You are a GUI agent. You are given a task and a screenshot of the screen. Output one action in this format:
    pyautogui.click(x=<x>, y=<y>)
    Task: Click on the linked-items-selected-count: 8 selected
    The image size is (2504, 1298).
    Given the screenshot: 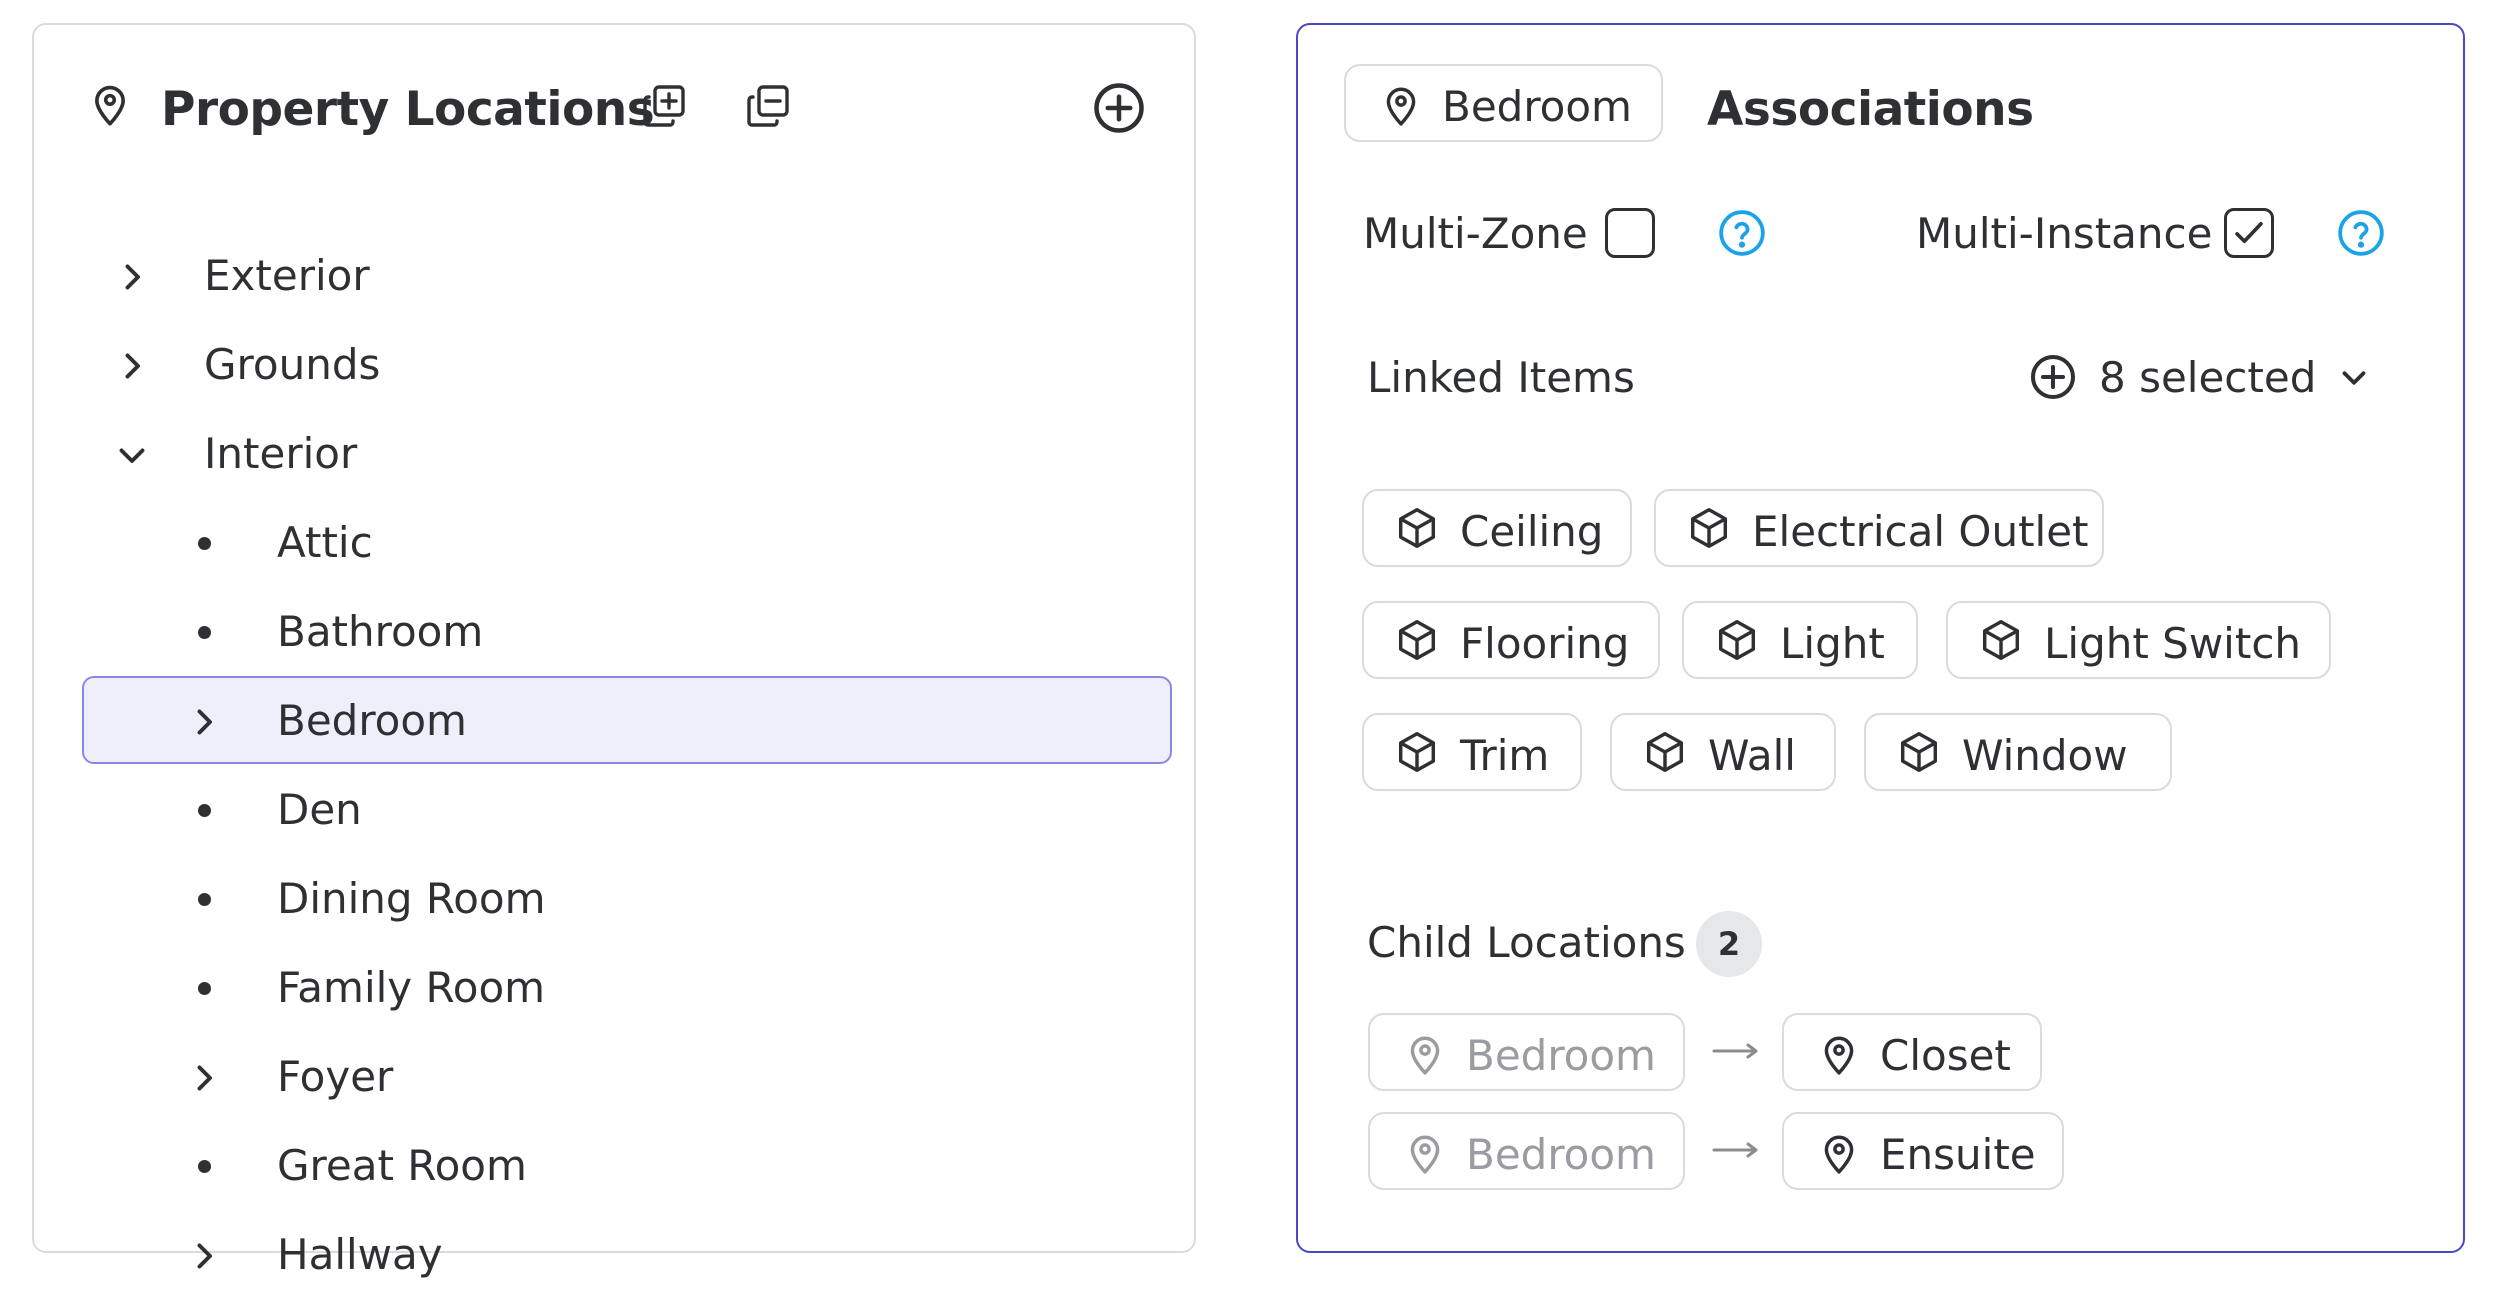 What is the action you would take?
    pyautogui.click(x=2207, y=377)
    